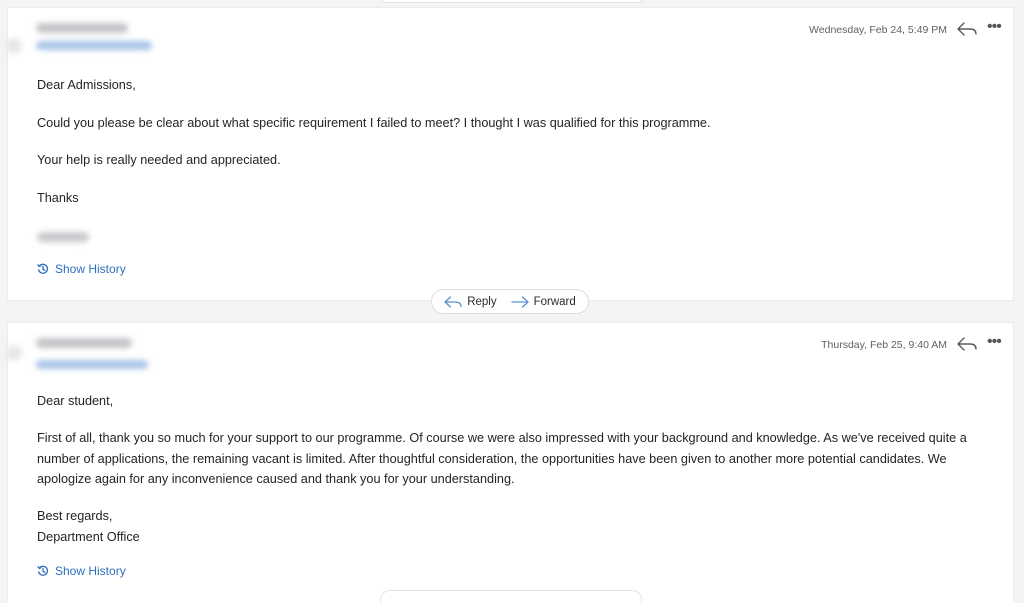 The width and height of the screenshot is (1024, 603). What do you see at coordinates (482, 301) in the screenshot?
I see `reply-label: Reply` at bounding box center [482, 301].